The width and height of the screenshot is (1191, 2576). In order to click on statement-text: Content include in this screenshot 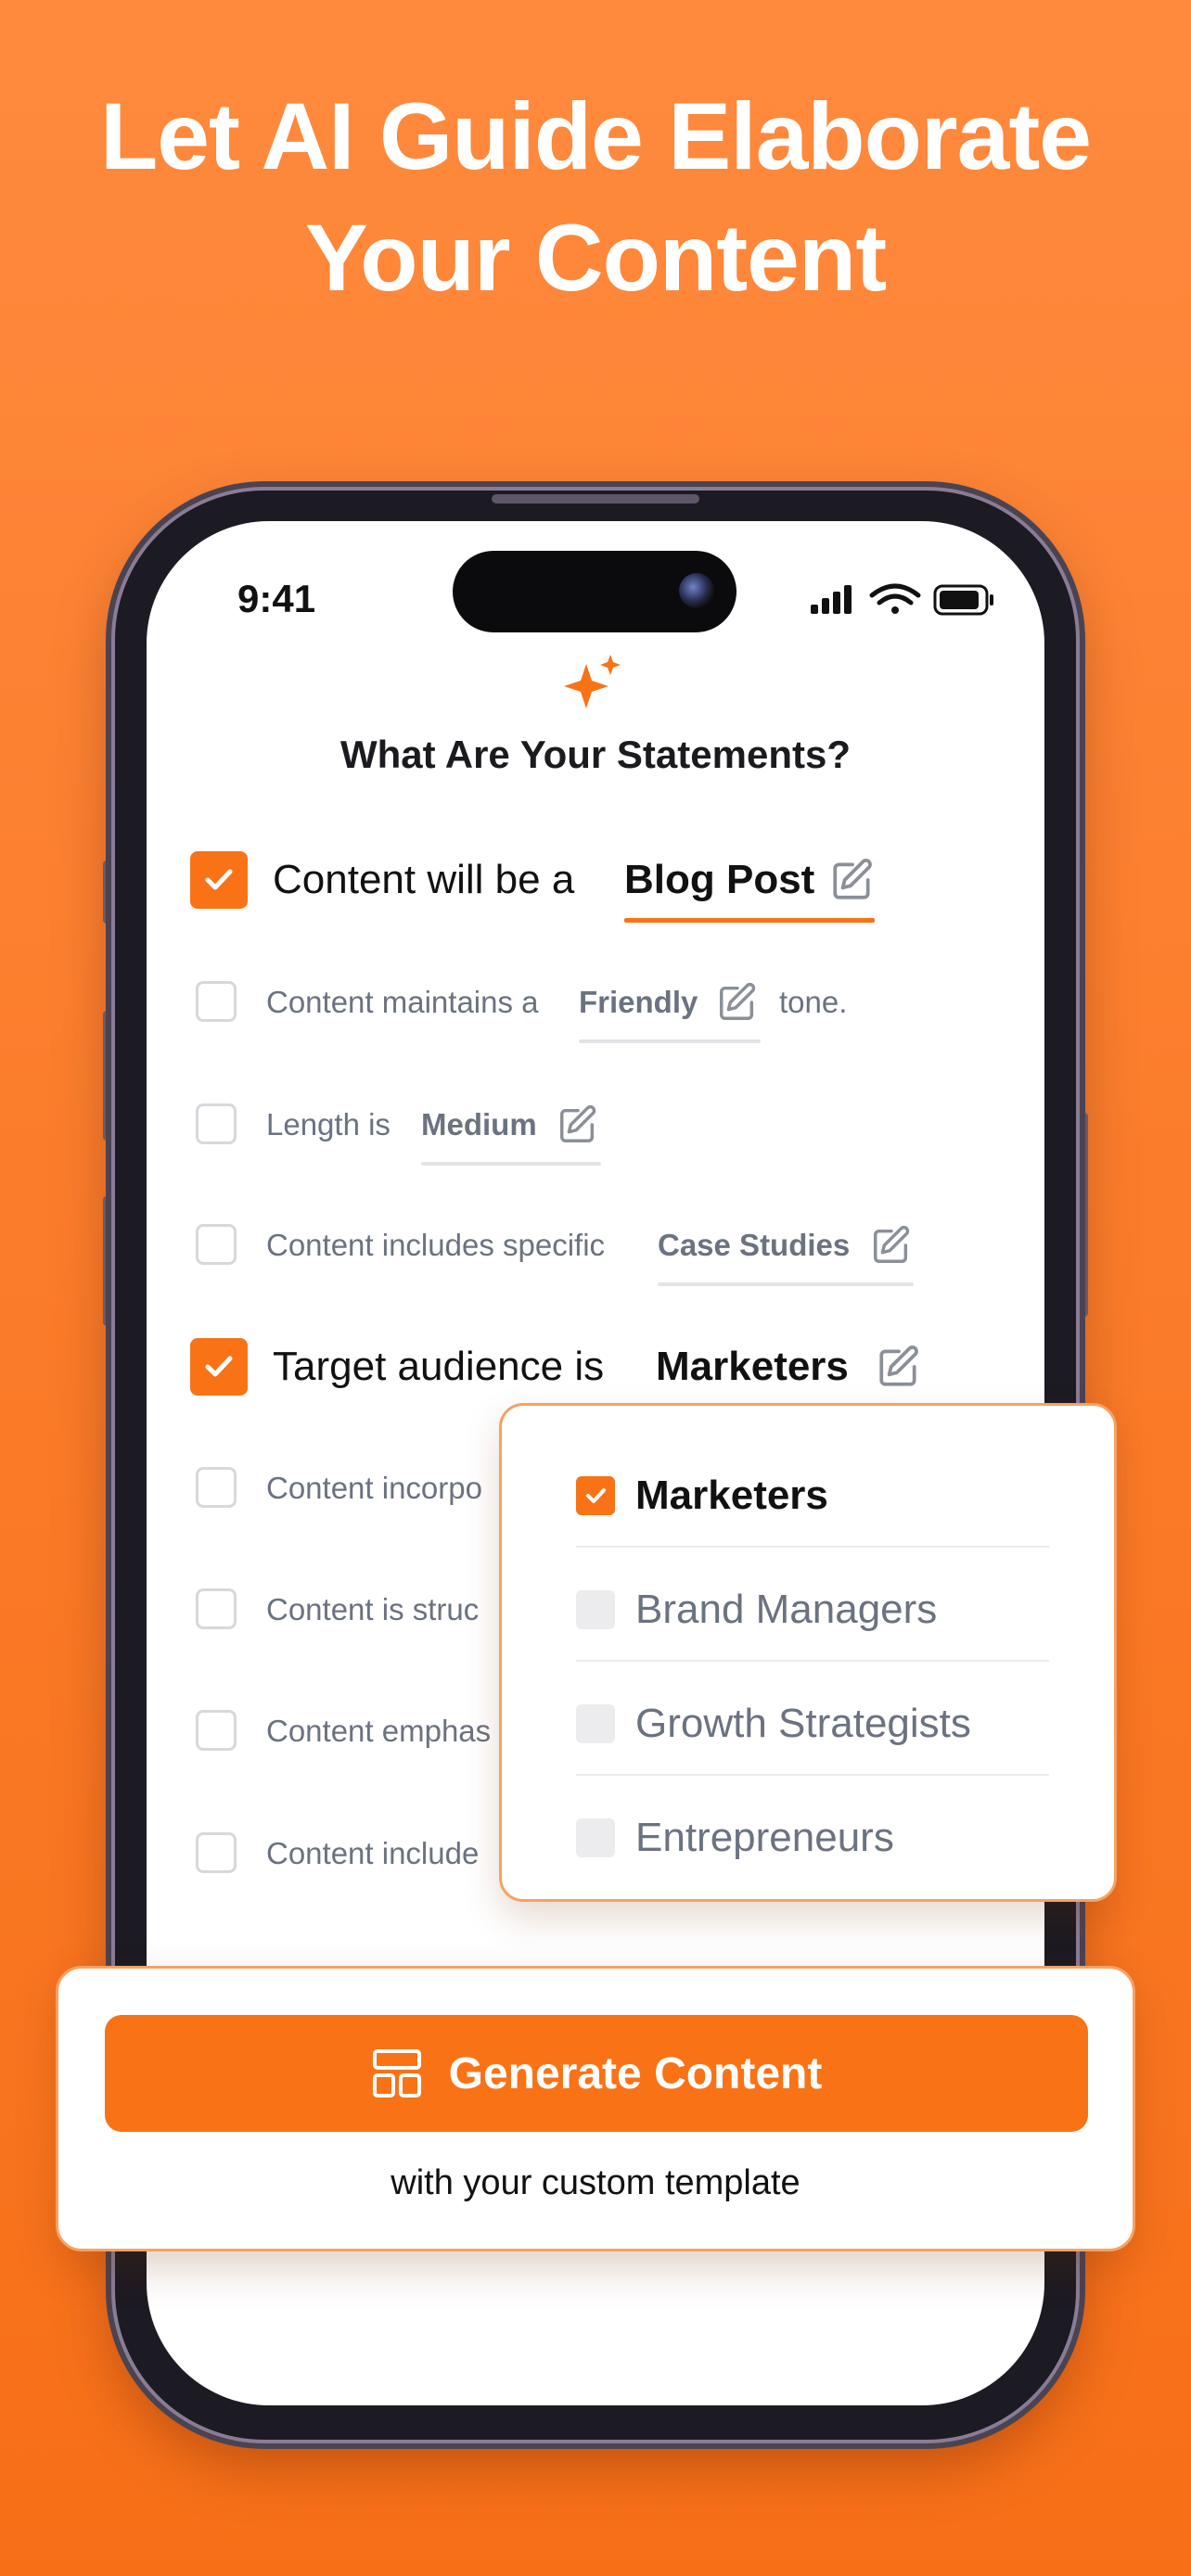, I will do `click(373, 1853)`.